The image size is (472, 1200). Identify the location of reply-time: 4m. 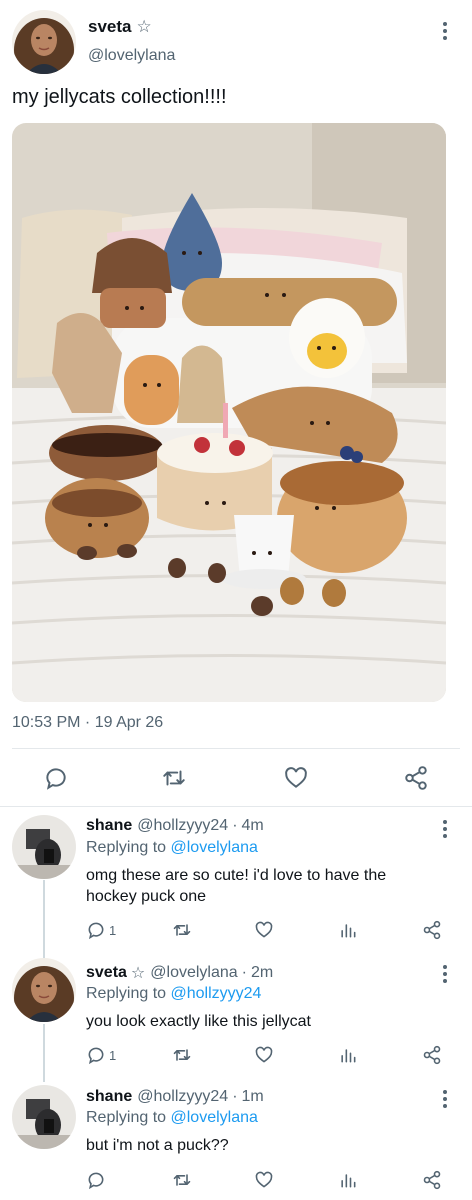
(252, 825).